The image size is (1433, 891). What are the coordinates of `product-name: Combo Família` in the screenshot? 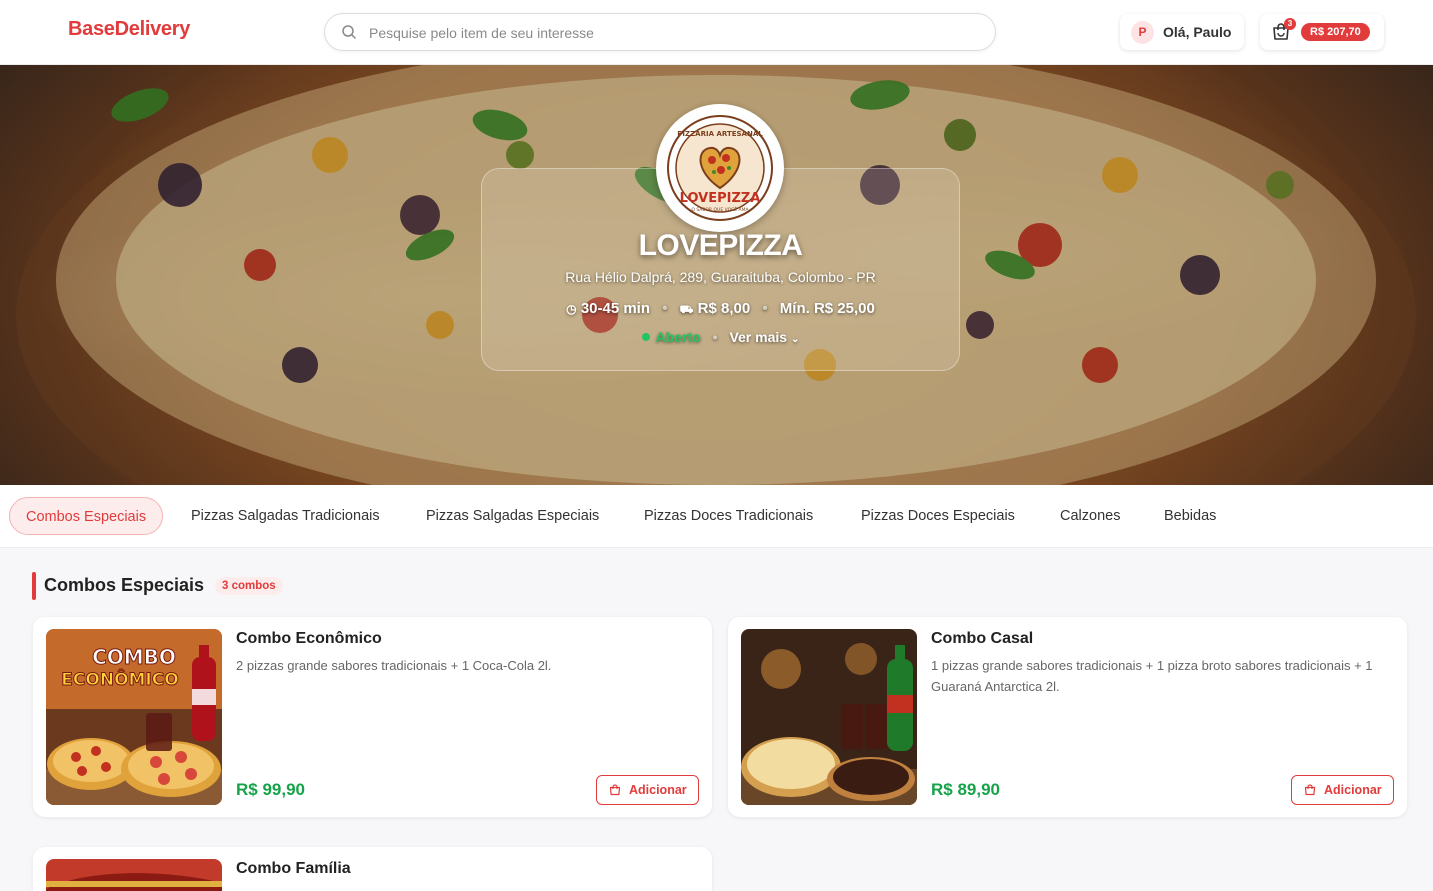 It's located at (293, 868).